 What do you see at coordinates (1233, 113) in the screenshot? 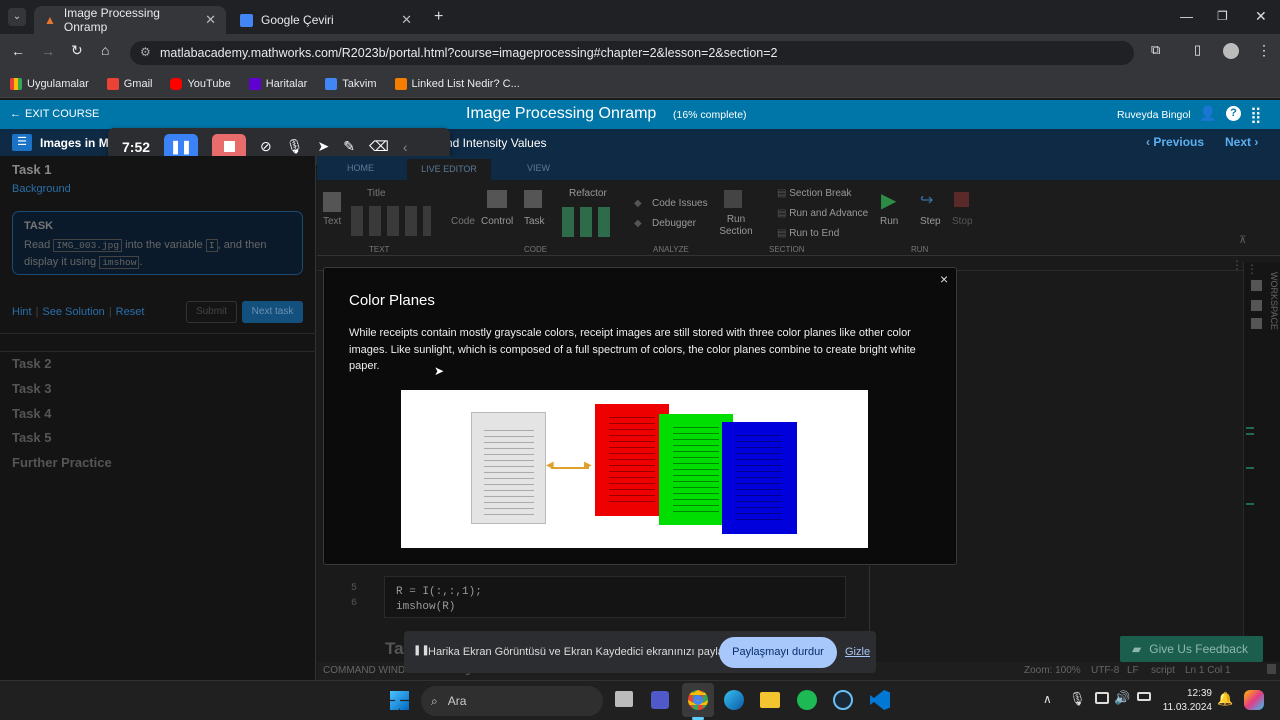
I see `help-icon: ?` at bounding box center [1233, 113].